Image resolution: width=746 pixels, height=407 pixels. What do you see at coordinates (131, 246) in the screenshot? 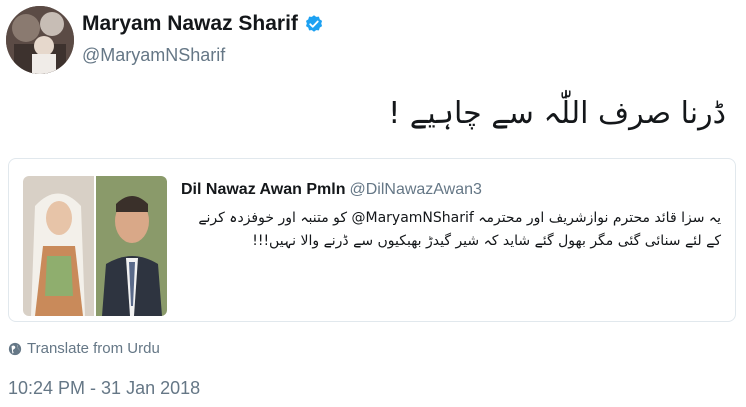
I see `quoted-photo-right` at bounding box center [131, 246].